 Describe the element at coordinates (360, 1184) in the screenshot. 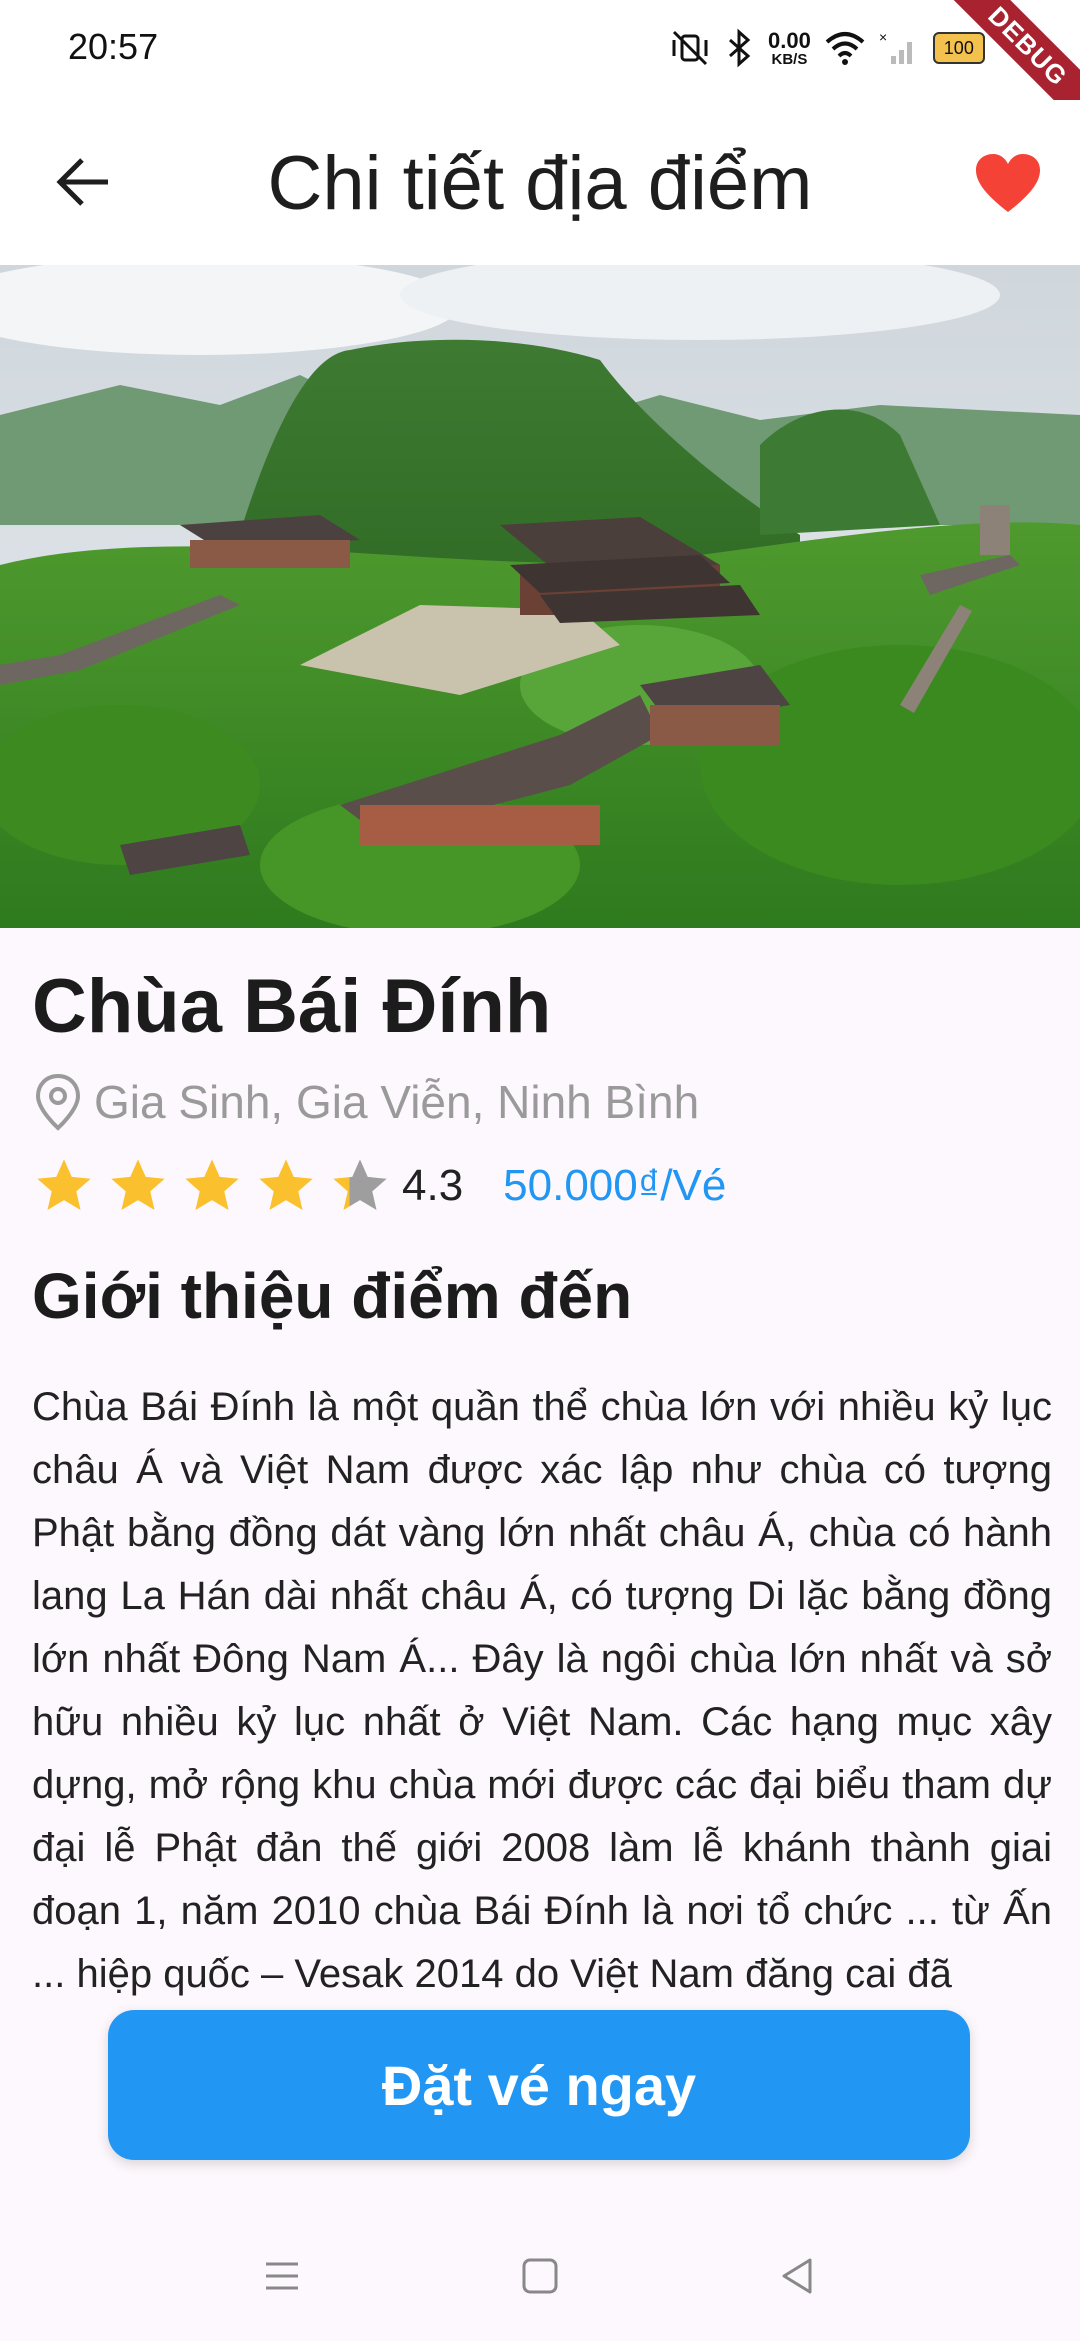

I see `star-icon-partial` at that location.